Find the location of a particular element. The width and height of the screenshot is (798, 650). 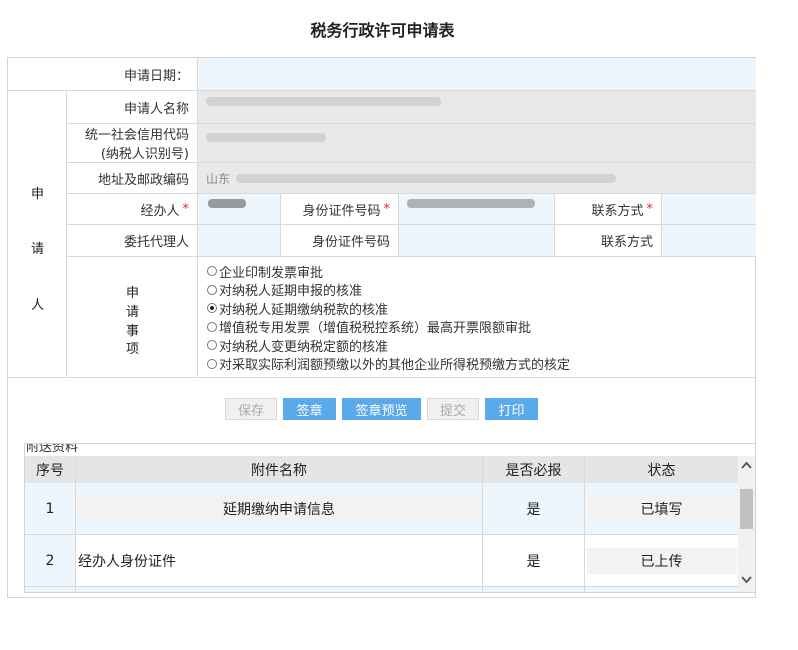

table-row: 1 延期缴纳申请信息 是 已填写 is located at coordinates (381, 509).